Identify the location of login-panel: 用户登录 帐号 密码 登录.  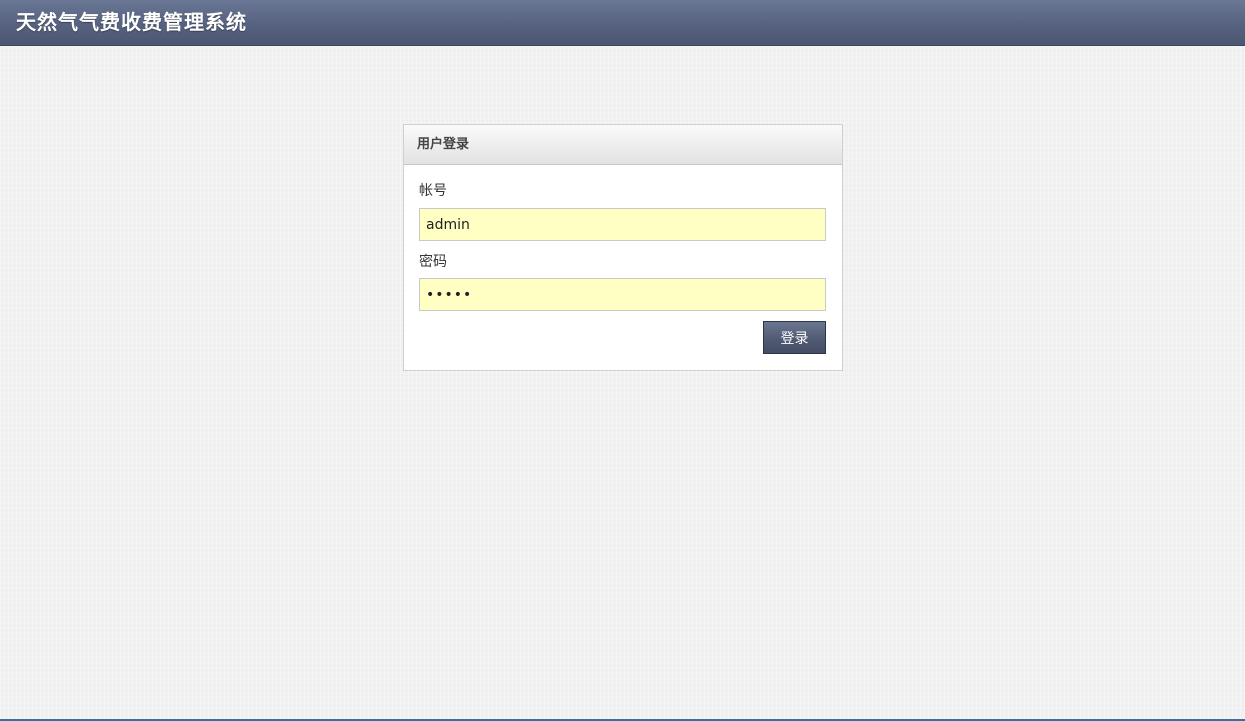
(623, 247).